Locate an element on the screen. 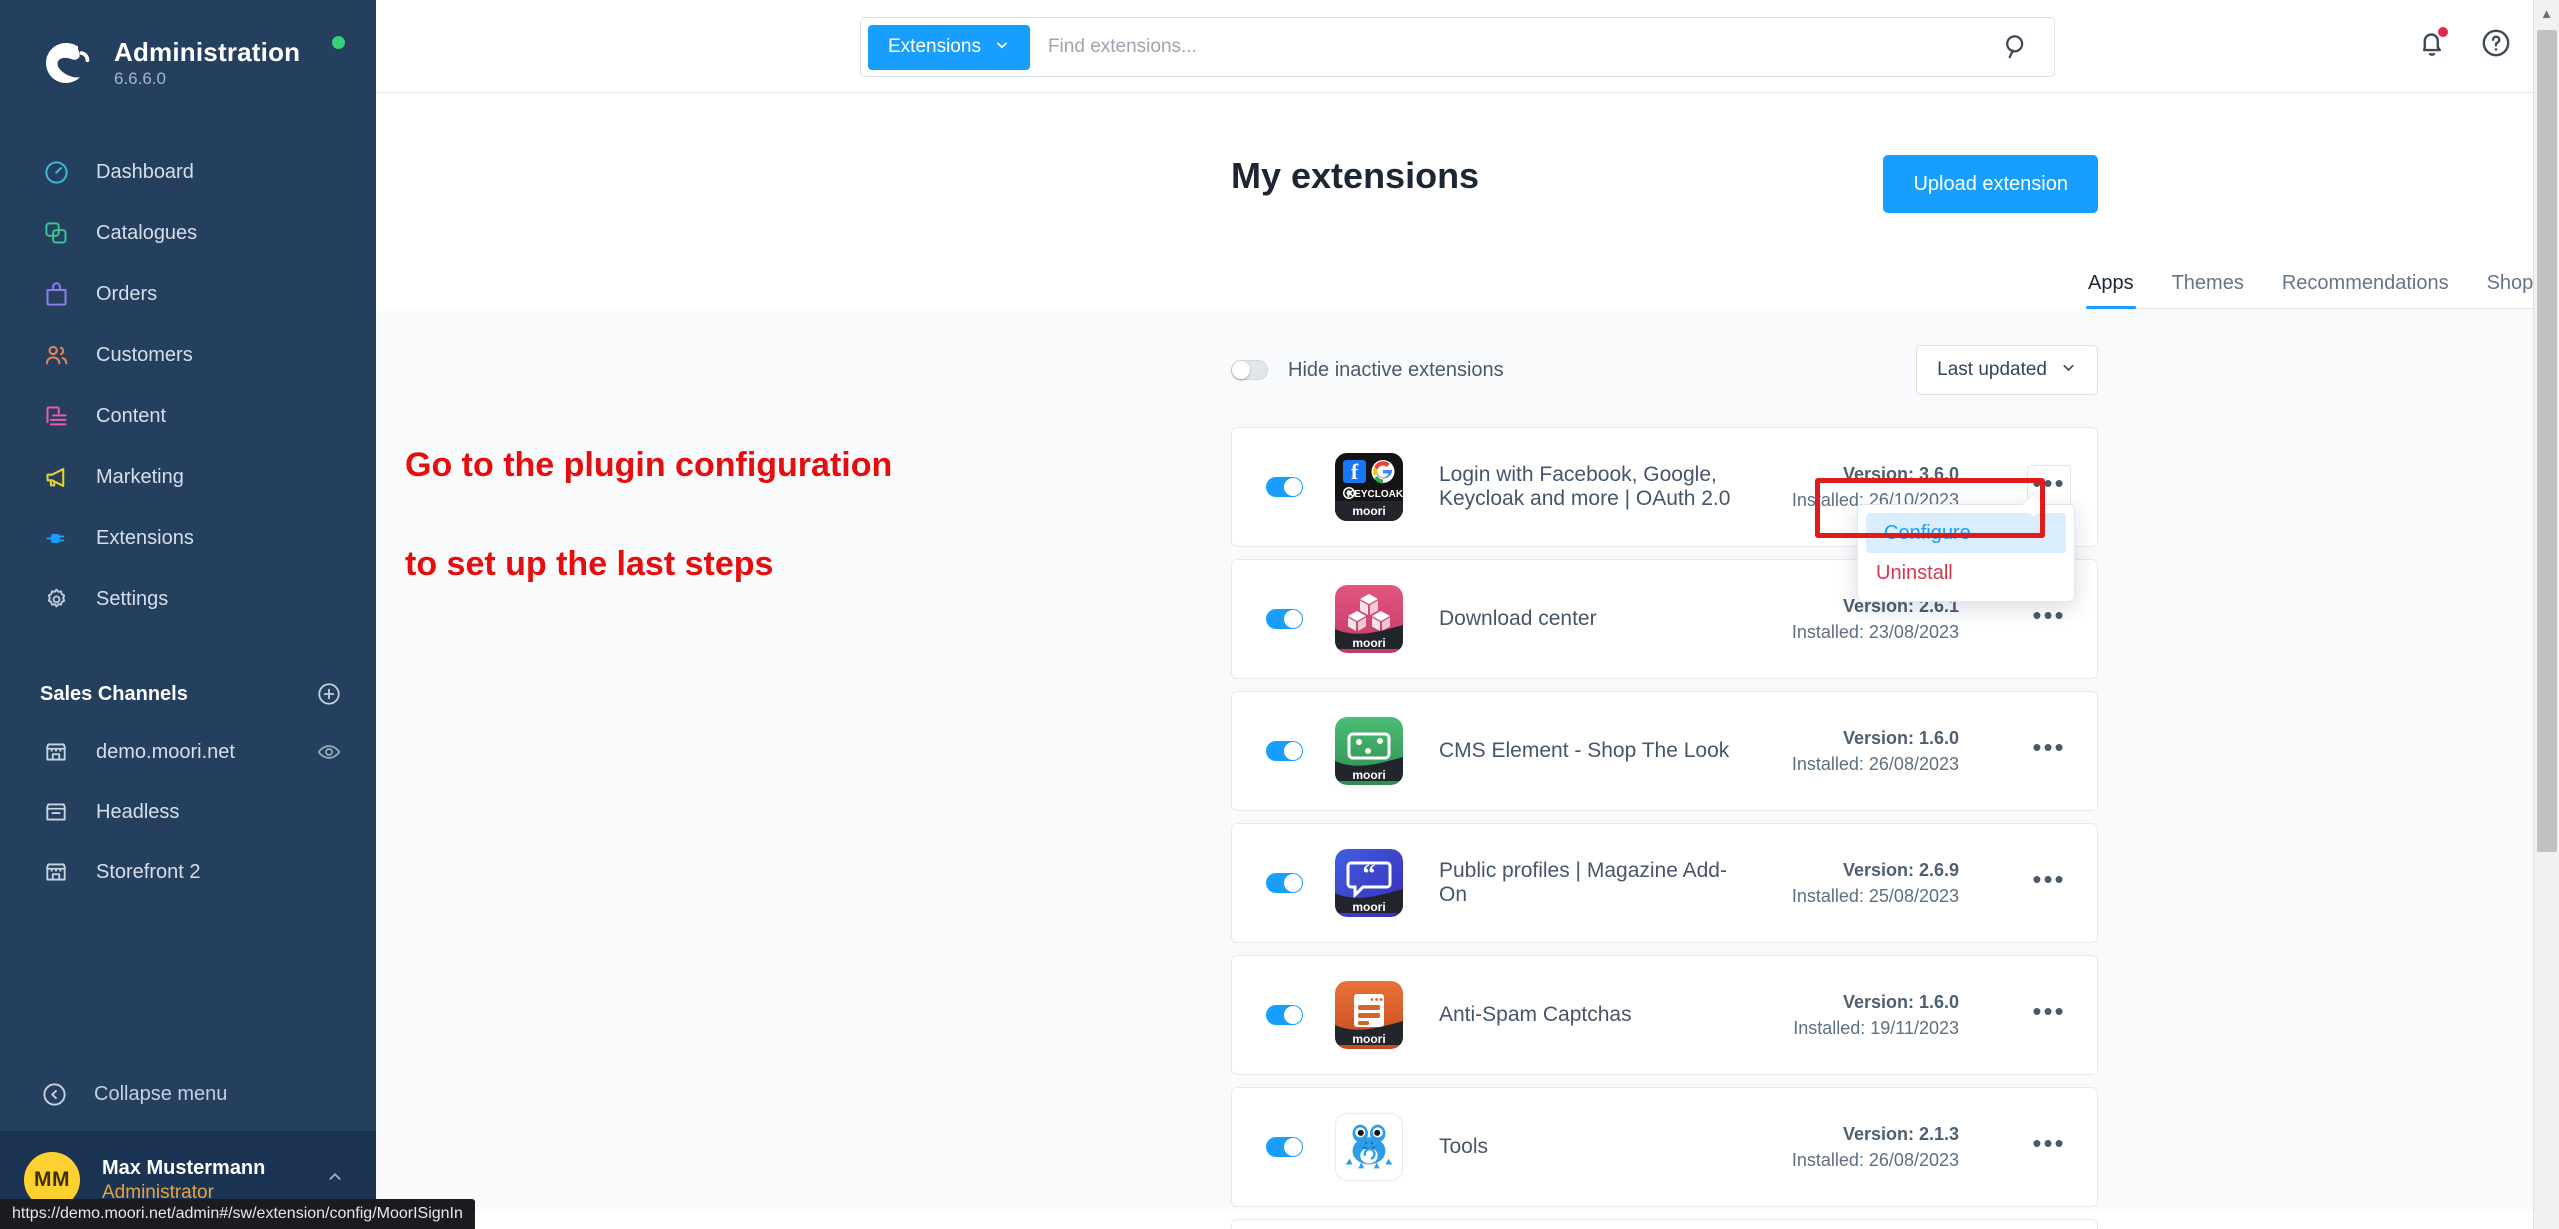  chevron-up-icon is located at coordinates (335, 1180).